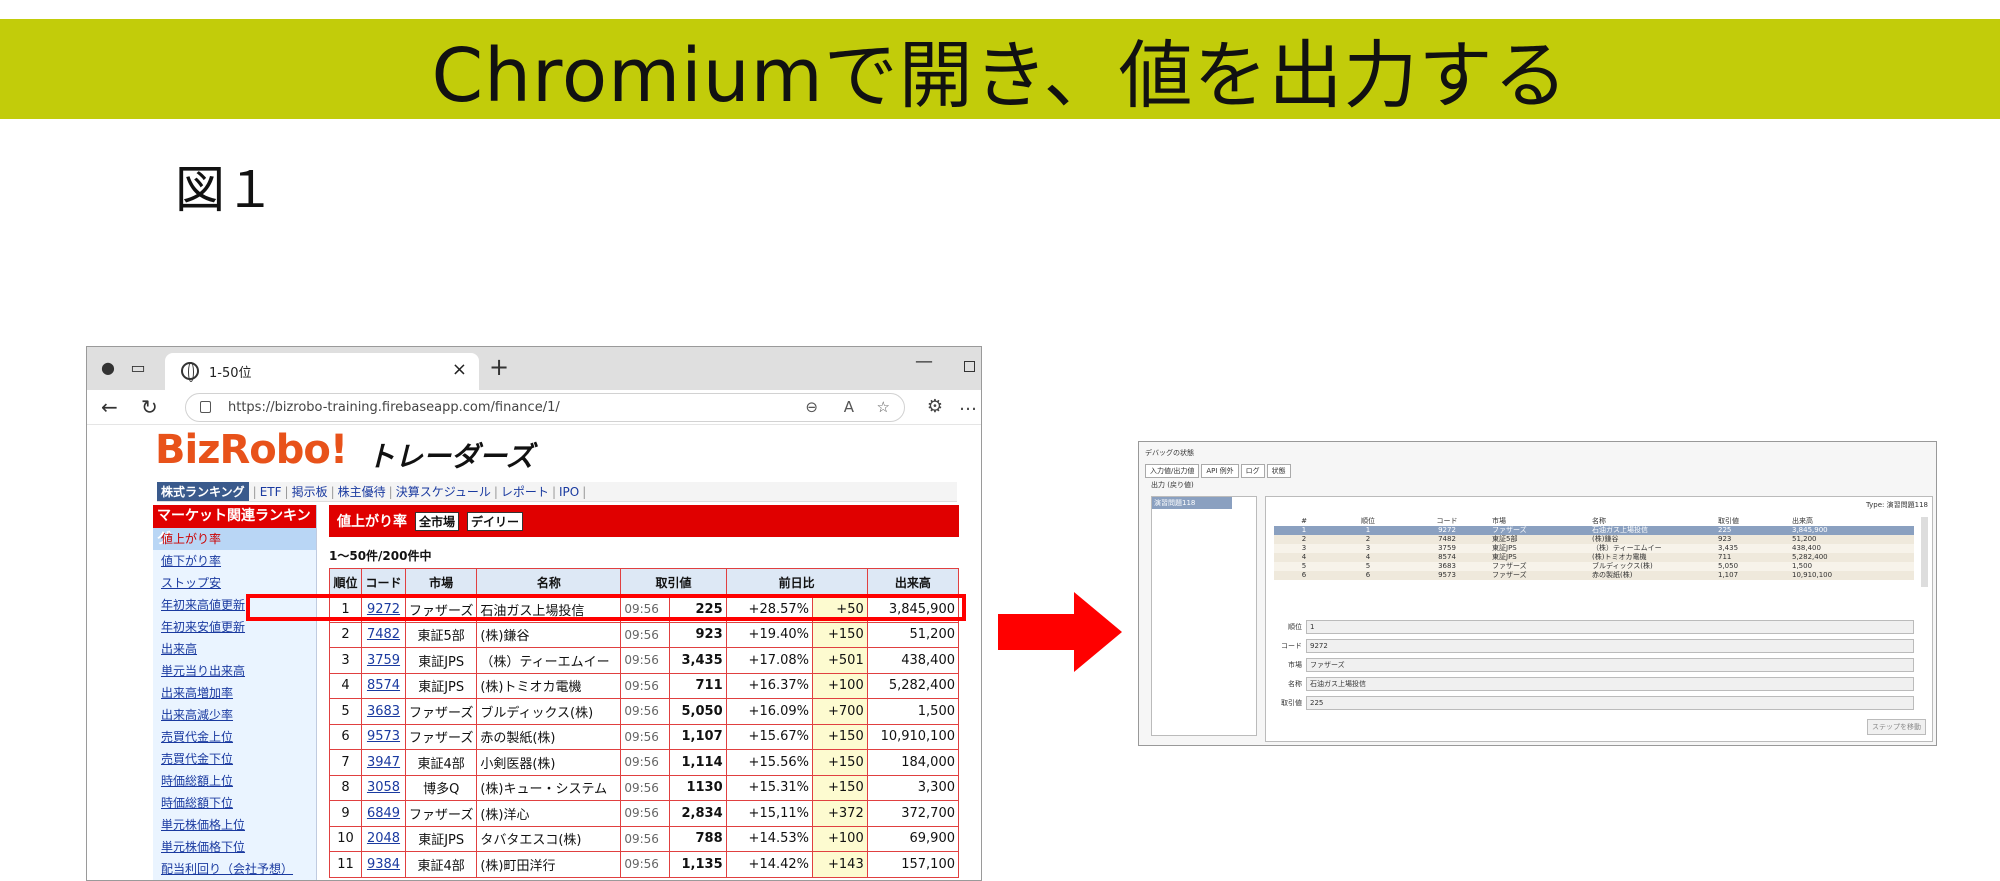 The image size is (2000, 881). I want to click on cell-code: 3947, so click(383, 762).